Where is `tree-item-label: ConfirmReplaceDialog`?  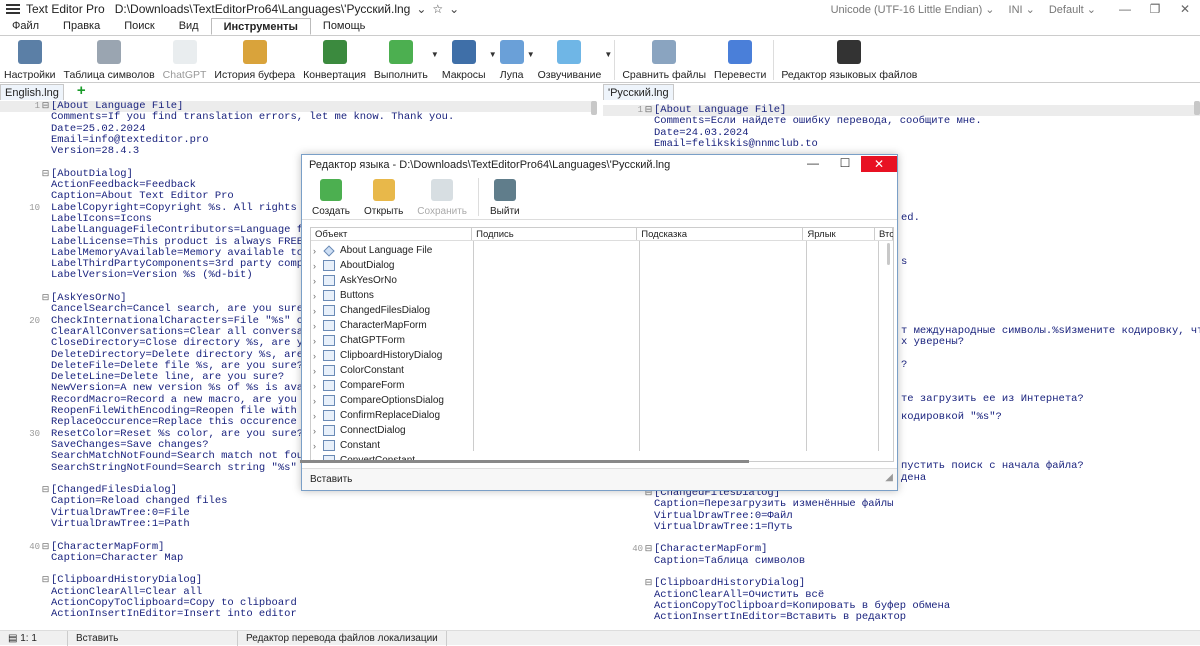
tree-item-label: ConfirmReplaceDialog is located at coordinates (390, 415).